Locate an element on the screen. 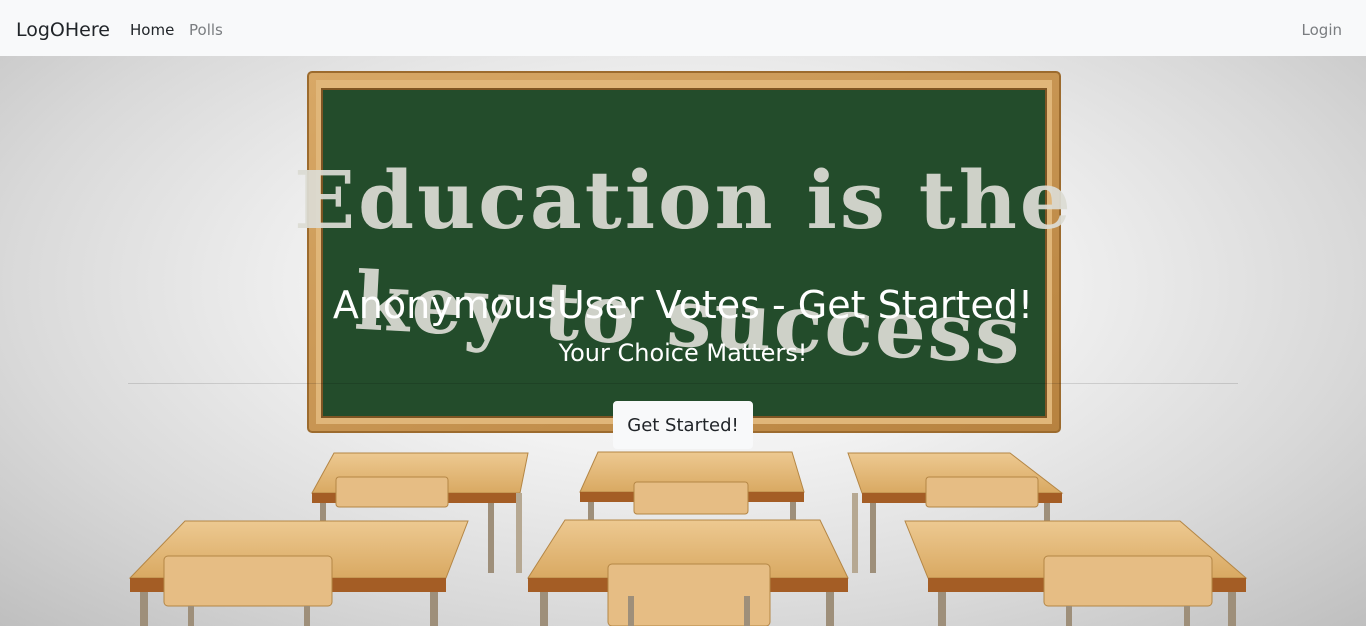 This screenshot has height=626, width=1366. desk-front-right is located at coordinates (1076, 573).